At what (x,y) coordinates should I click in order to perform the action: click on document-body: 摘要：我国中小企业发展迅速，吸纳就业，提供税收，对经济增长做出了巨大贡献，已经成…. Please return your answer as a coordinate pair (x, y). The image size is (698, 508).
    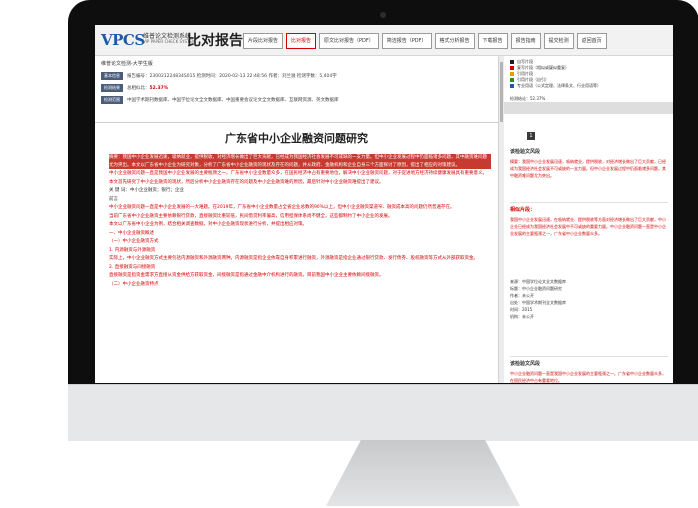
    Looking at the image, I should click on (300, 221).